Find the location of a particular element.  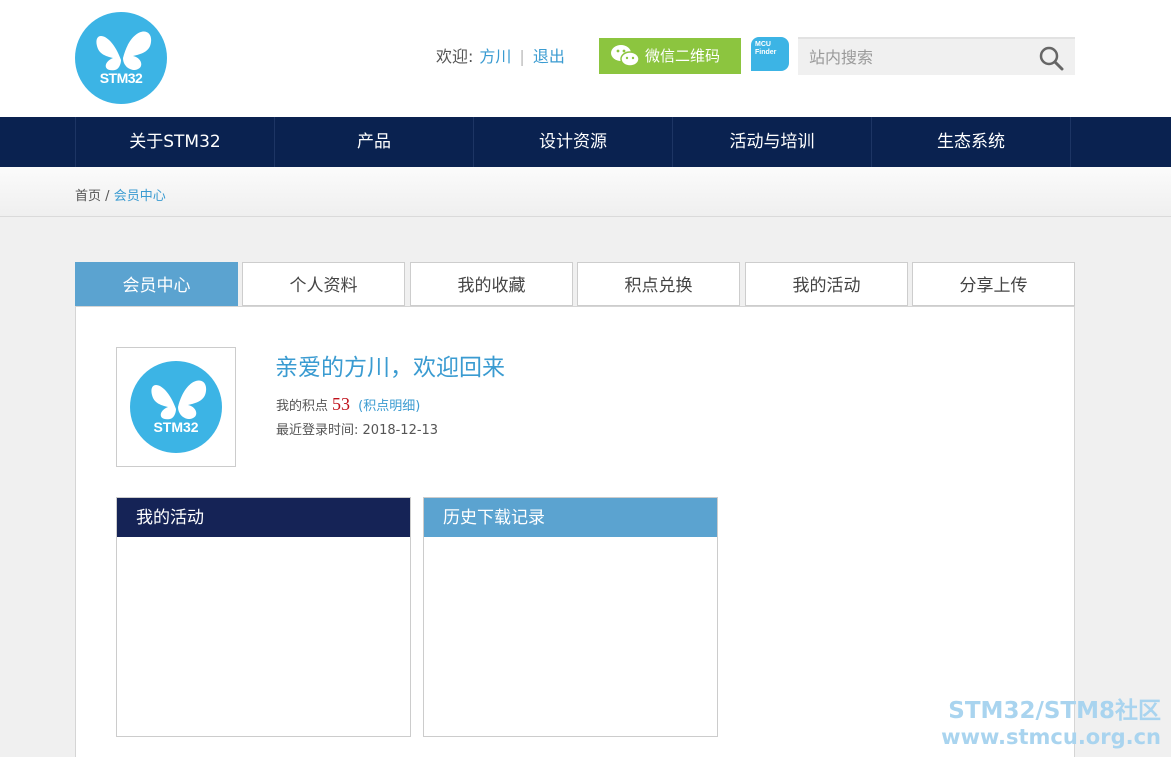

search-box is located at coordinates (936, 56).